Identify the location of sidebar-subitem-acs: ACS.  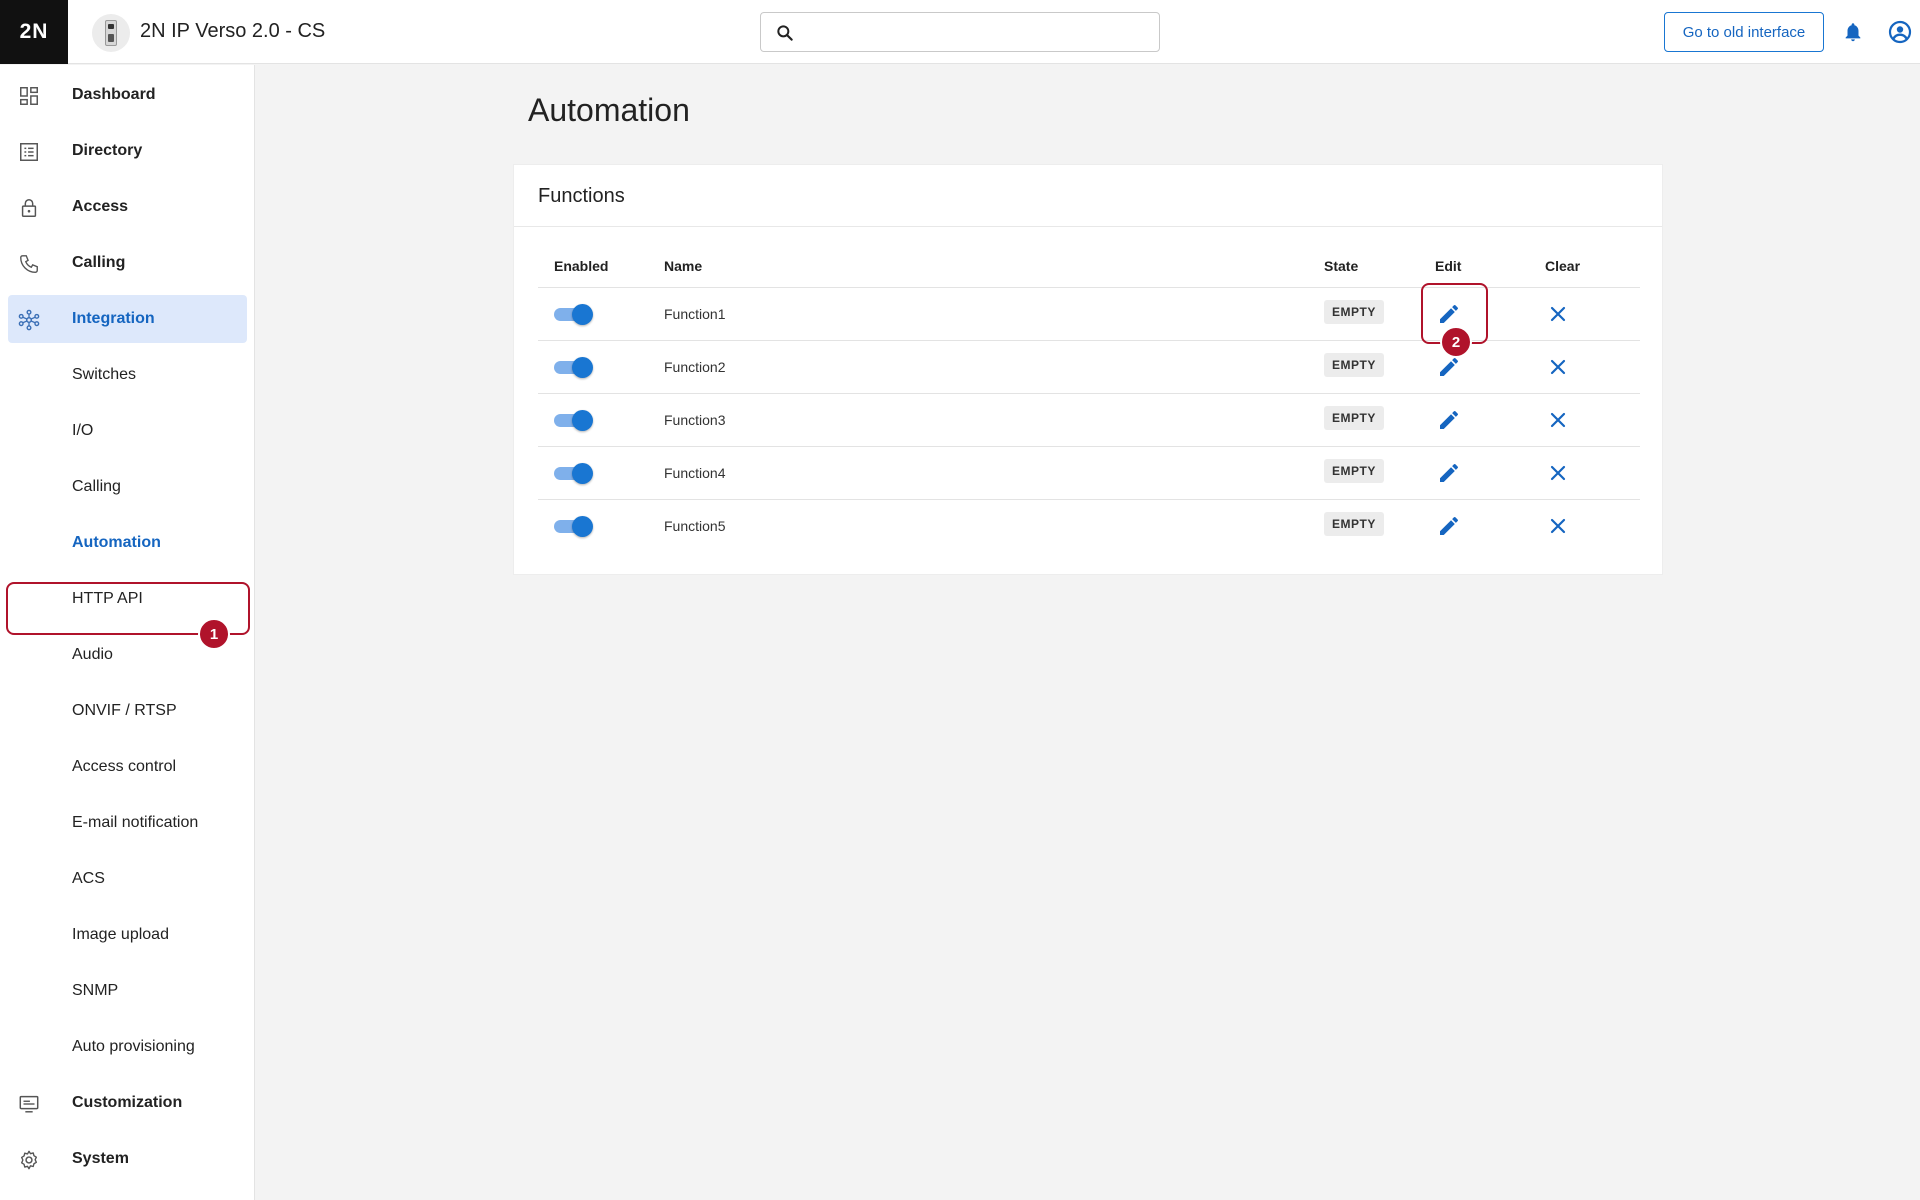
(127, 879).